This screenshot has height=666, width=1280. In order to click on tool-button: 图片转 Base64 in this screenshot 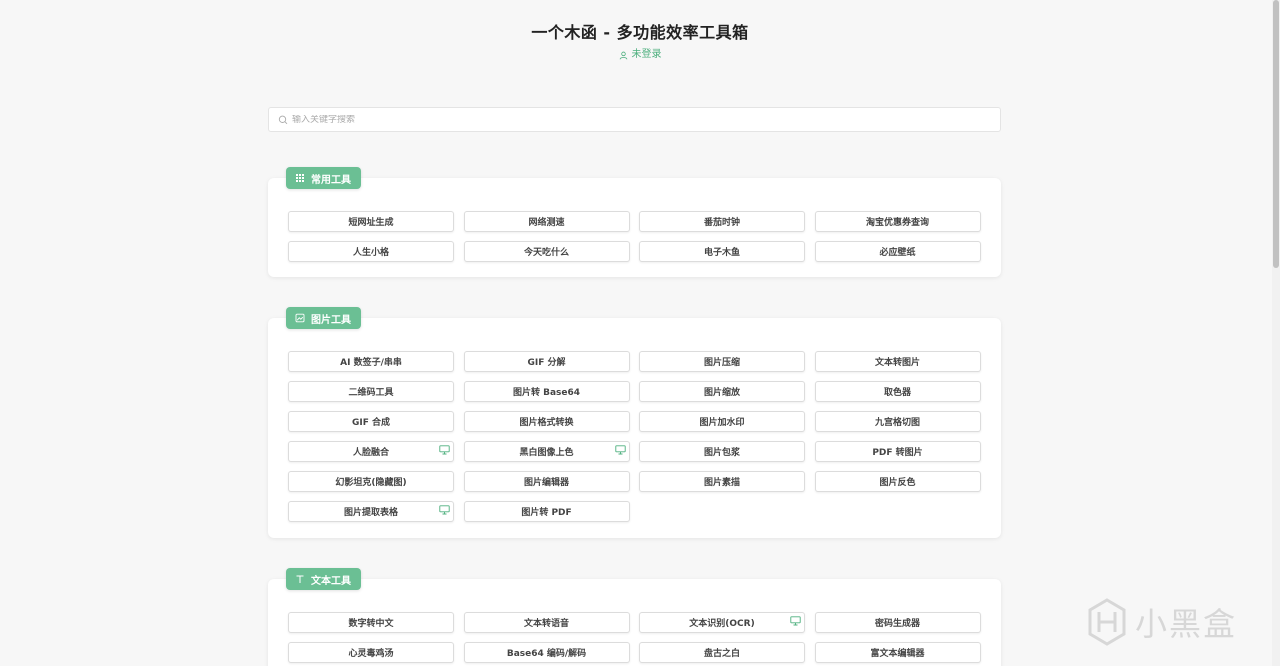, I will do `click(546, 391)`.